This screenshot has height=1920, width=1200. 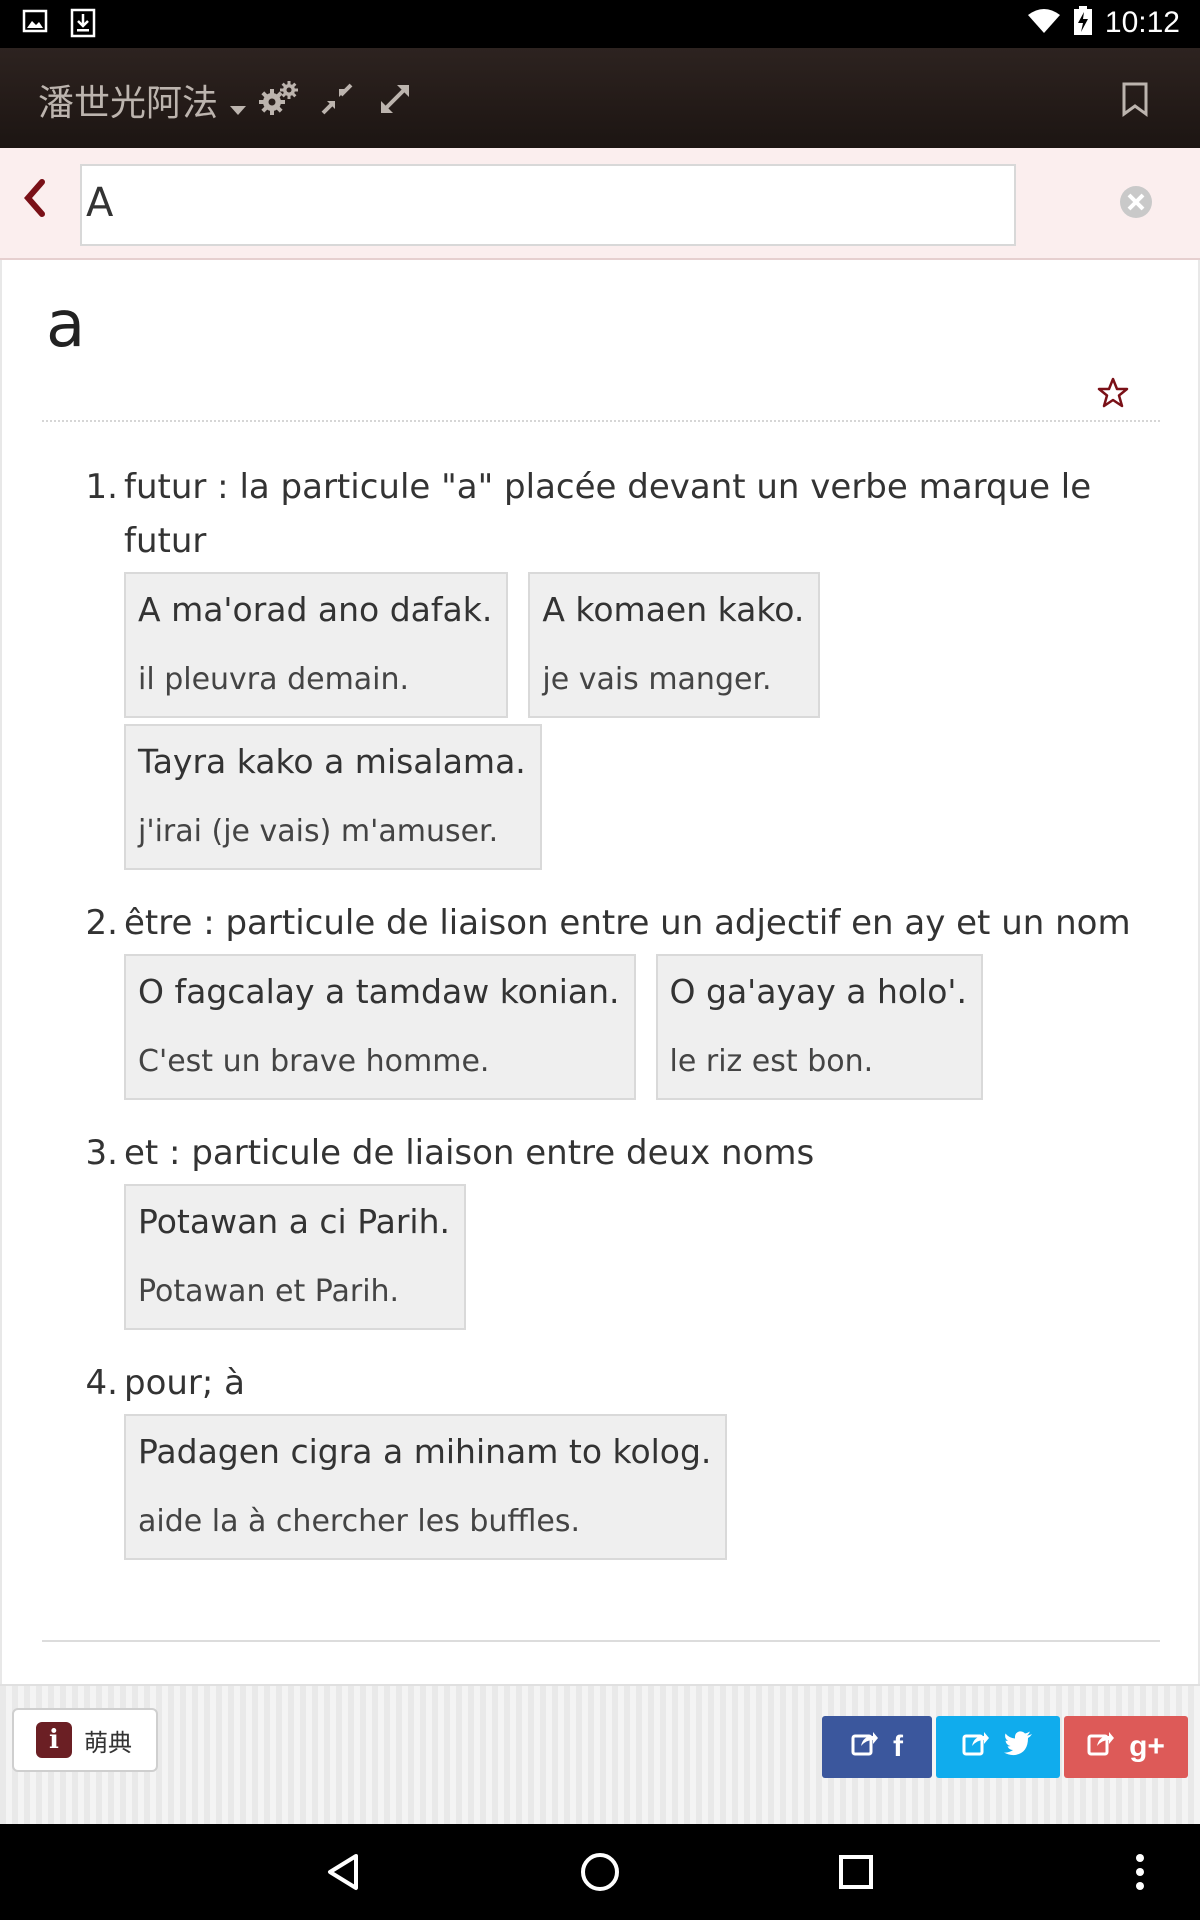 I want to click on example-translation: le riz est bon., so click(x=771, y=1061).